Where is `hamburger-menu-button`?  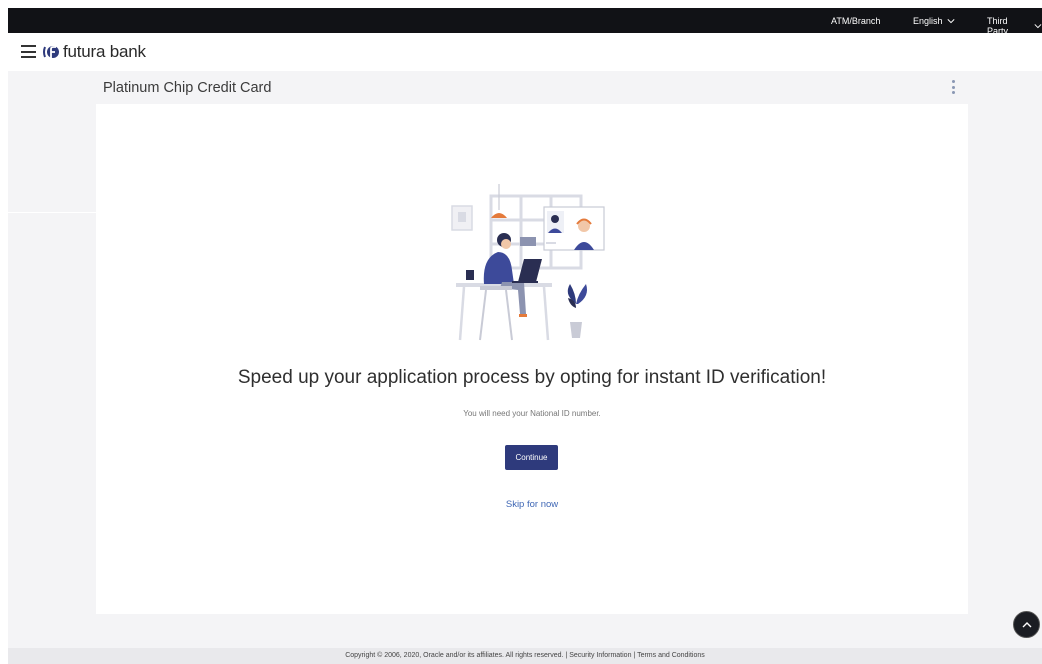 hamburger-menu-button is located at coordinates (28, 51).